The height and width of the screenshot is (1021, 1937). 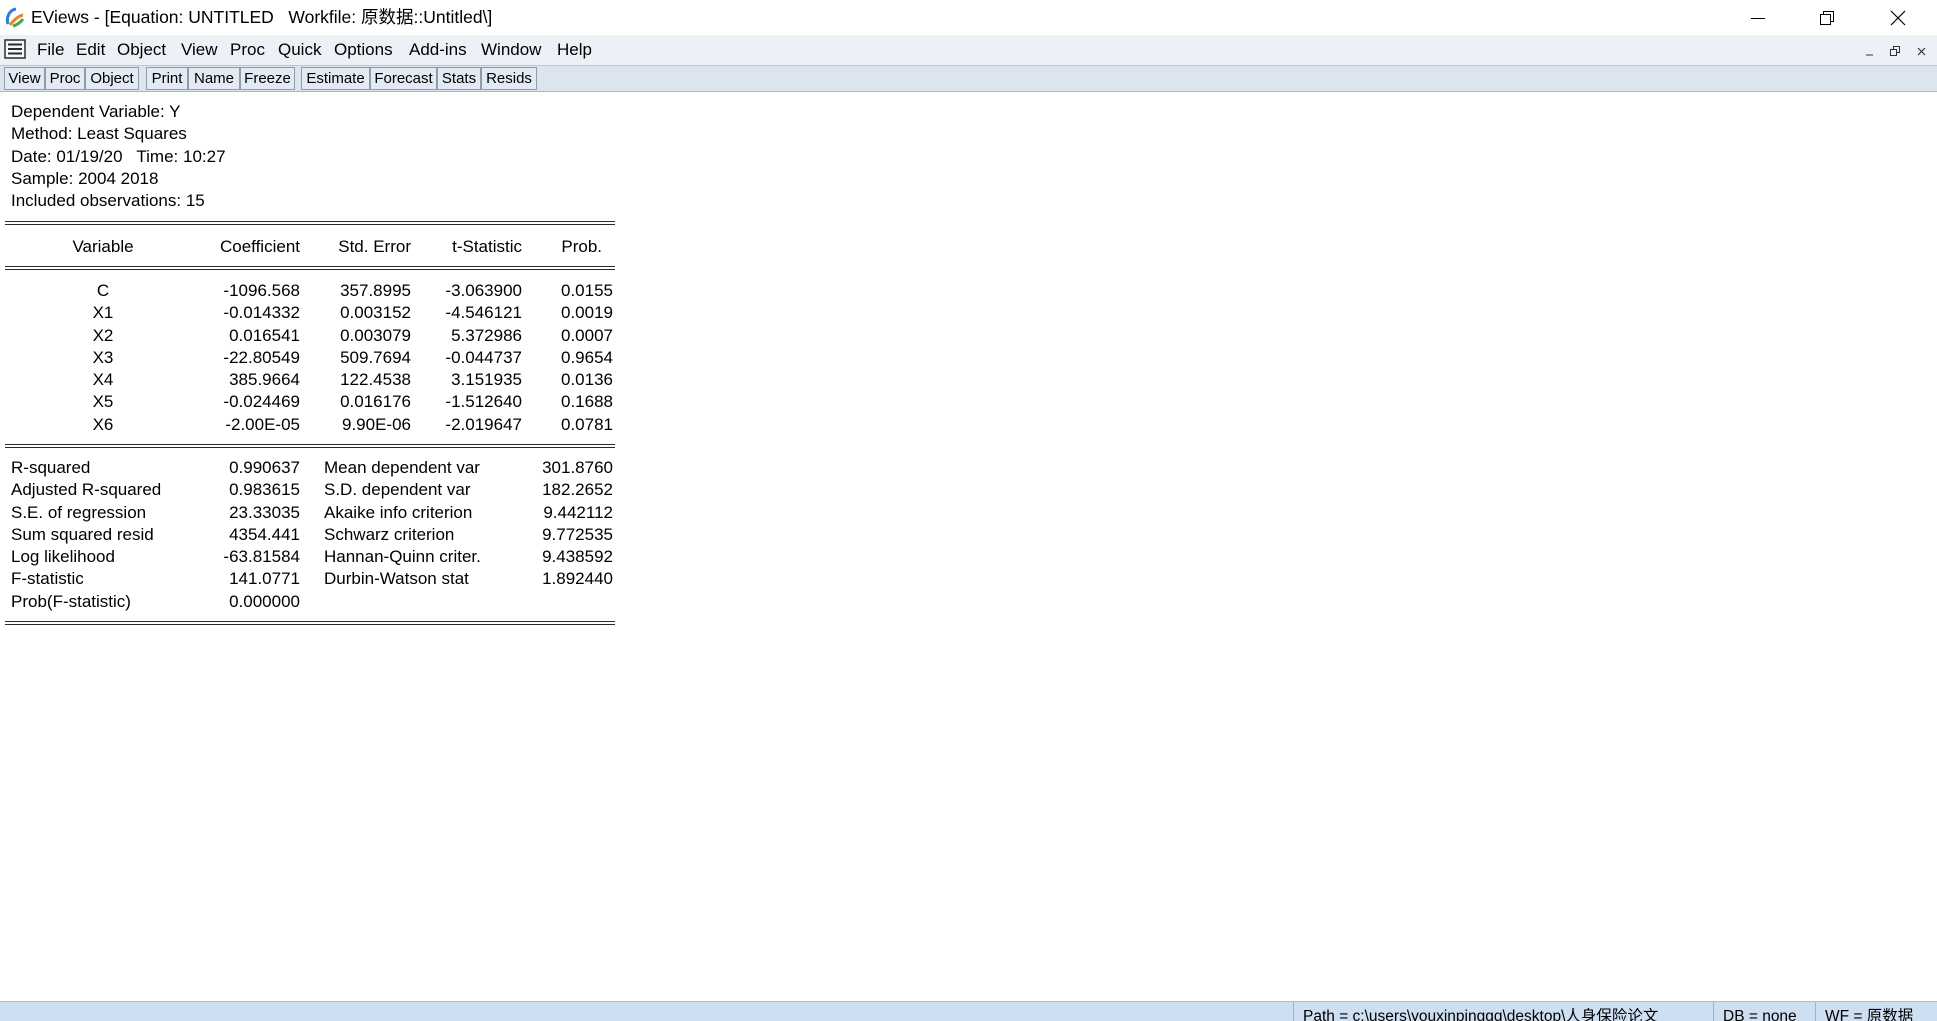 I want to click on menu-window: Window, so click(x=511, y=50).